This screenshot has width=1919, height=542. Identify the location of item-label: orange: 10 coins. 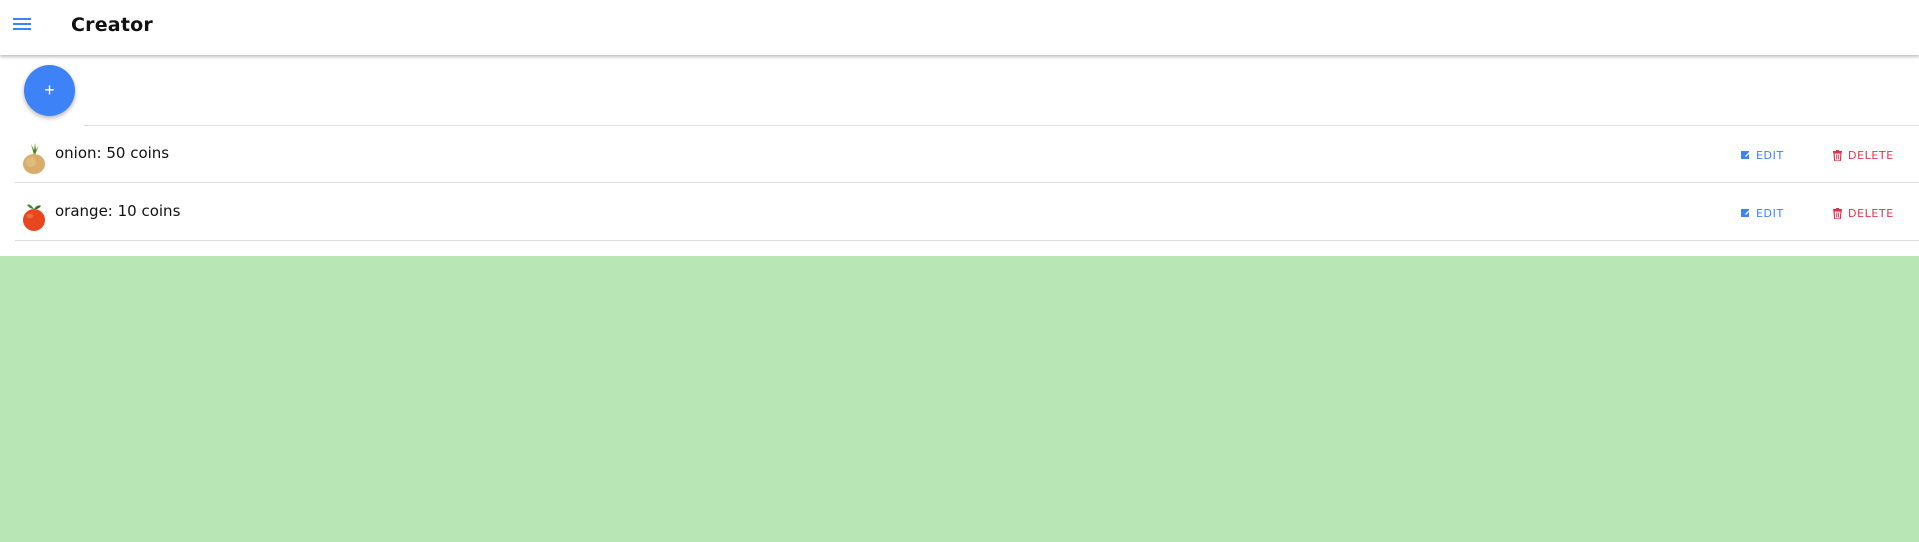
(118, 211).